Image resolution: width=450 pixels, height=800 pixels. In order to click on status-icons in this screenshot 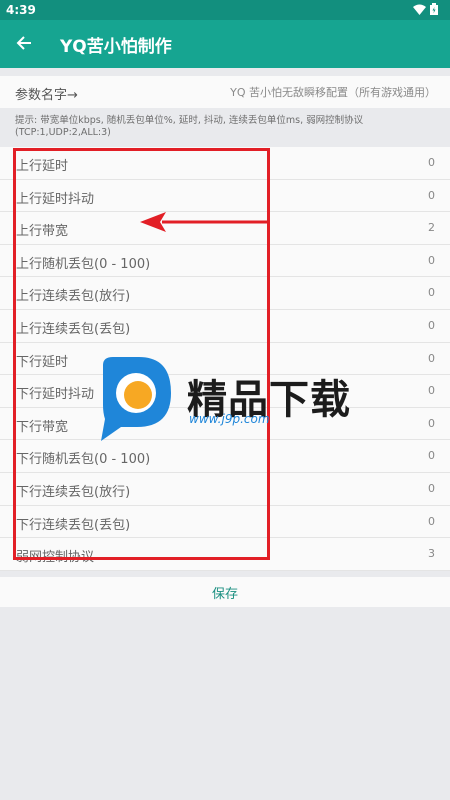, I will do `click(425, 10)`.